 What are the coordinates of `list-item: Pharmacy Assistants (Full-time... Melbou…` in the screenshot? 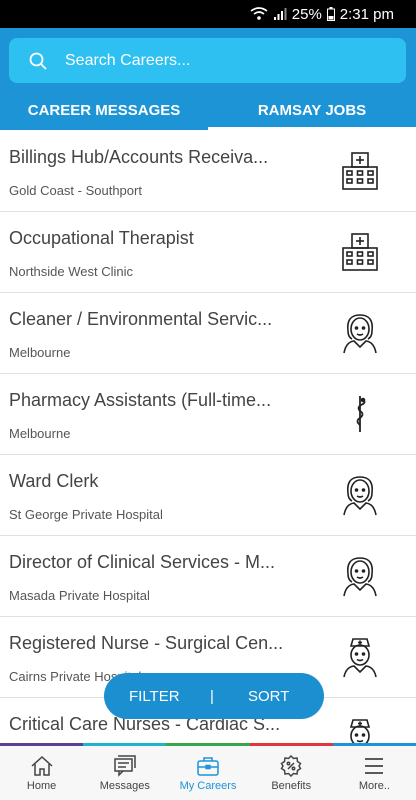 It's located at (208, 414).